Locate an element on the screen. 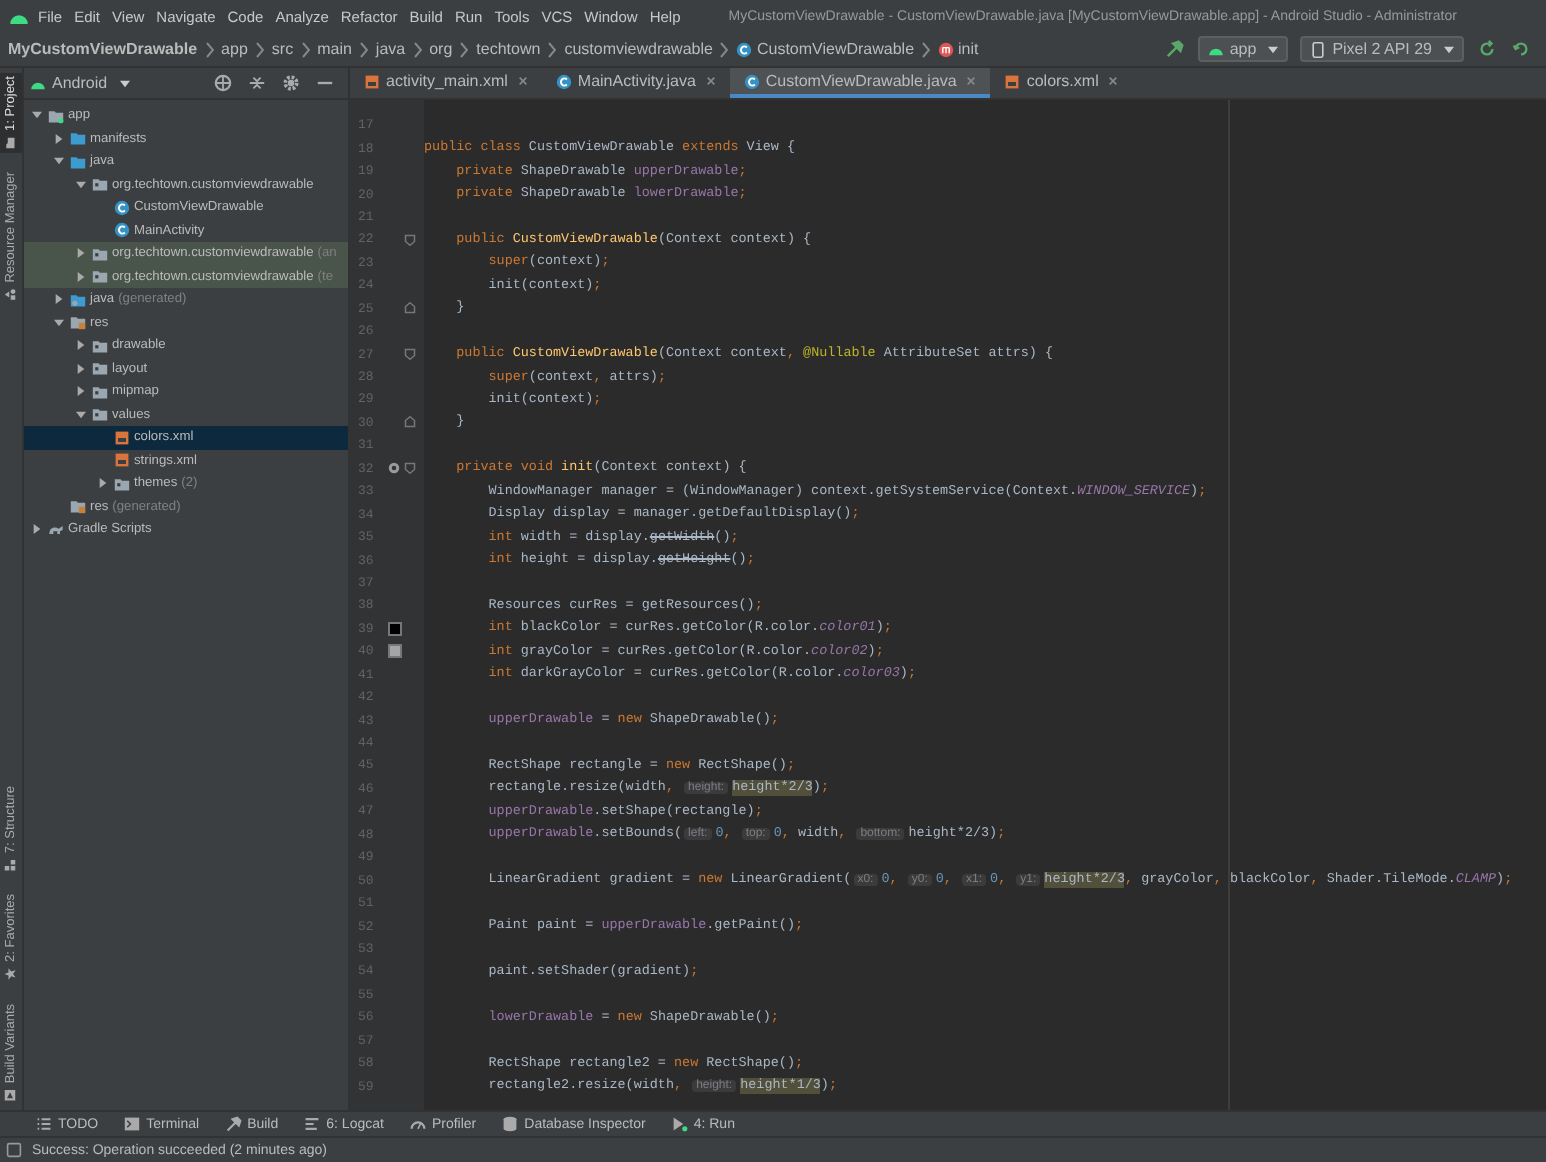 Image resolution: width=1546 pixels, height=1162 pixels. shapes-icon is located at coordinates (11, 295).